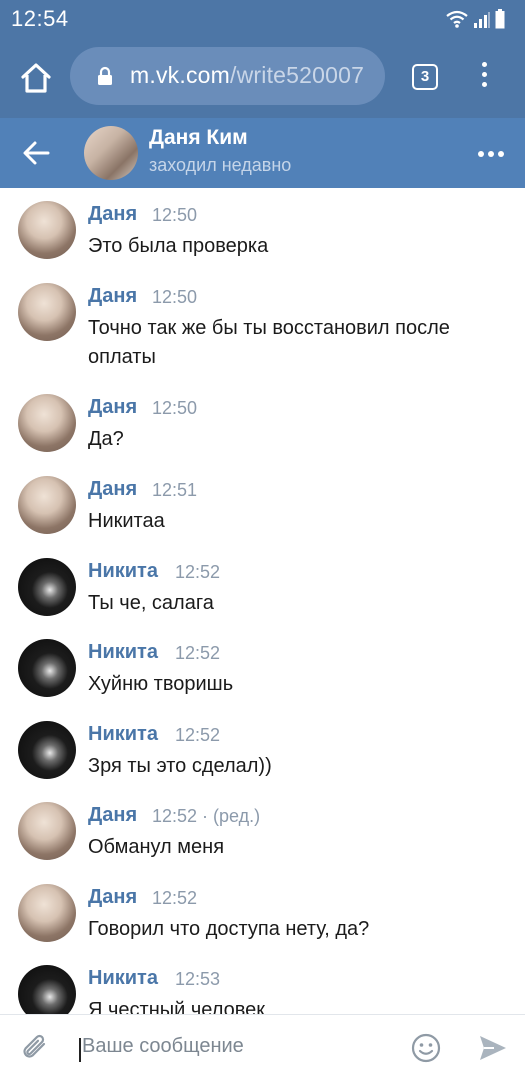 The image size is (525, 1081). What do you see at coordinates (178, 246) in the screenshot?
I see `message-text: Это была проверка` at bounding box center [178, 246].